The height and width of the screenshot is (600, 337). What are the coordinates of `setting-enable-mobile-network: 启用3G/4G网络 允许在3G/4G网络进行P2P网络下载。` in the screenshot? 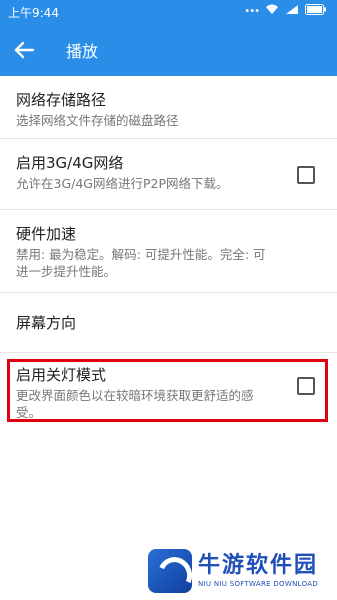 It's located at (168, 174).